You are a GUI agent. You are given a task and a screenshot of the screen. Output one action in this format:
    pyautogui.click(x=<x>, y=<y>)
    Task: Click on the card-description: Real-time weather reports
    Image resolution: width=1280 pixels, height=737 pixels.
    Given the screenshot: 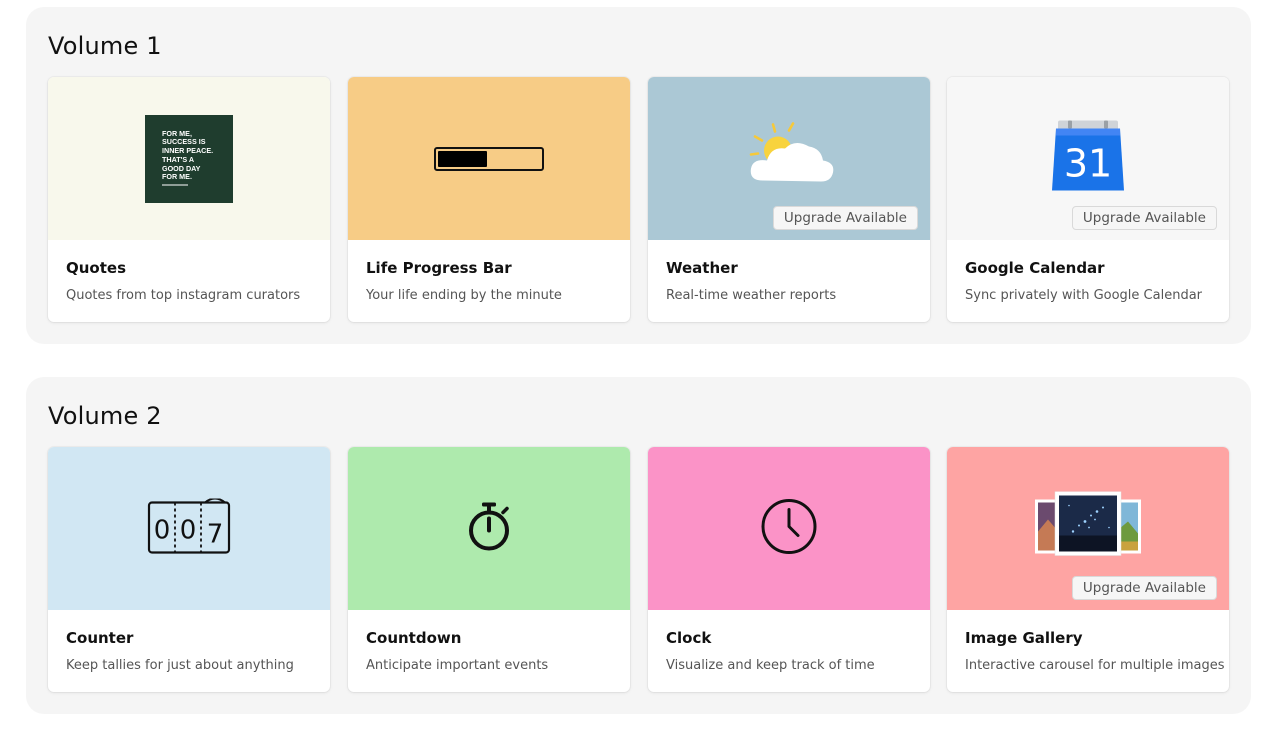 What is the action you would take?
    pyautogui.click(x=751, y=295)
    